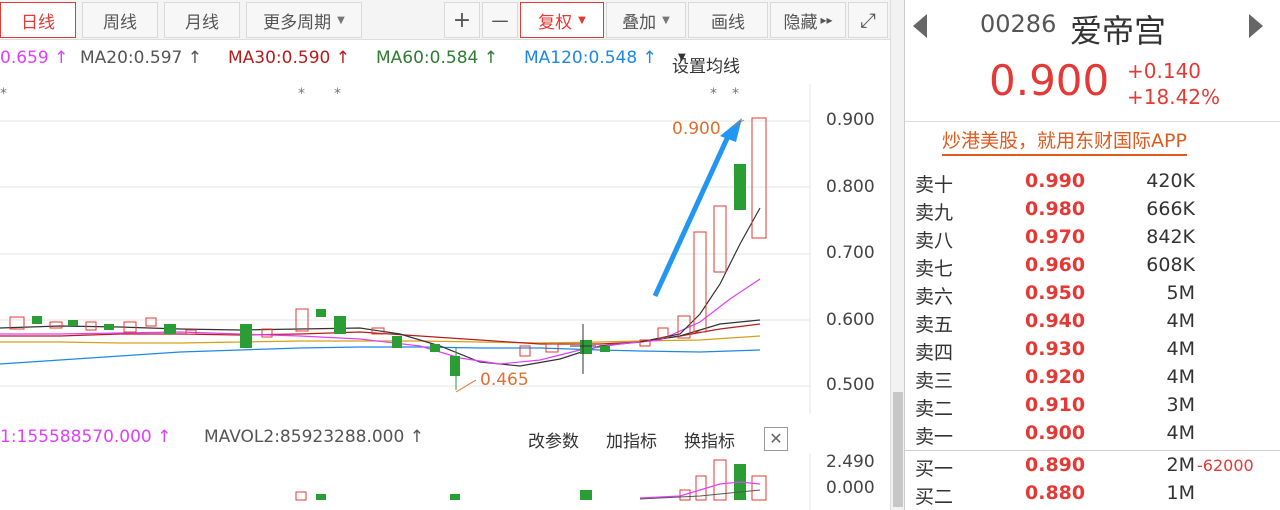  Describe the element at coordinates (826, 20) in the screenshot. I see `double-arrow-icon: ▸▸` at that location.